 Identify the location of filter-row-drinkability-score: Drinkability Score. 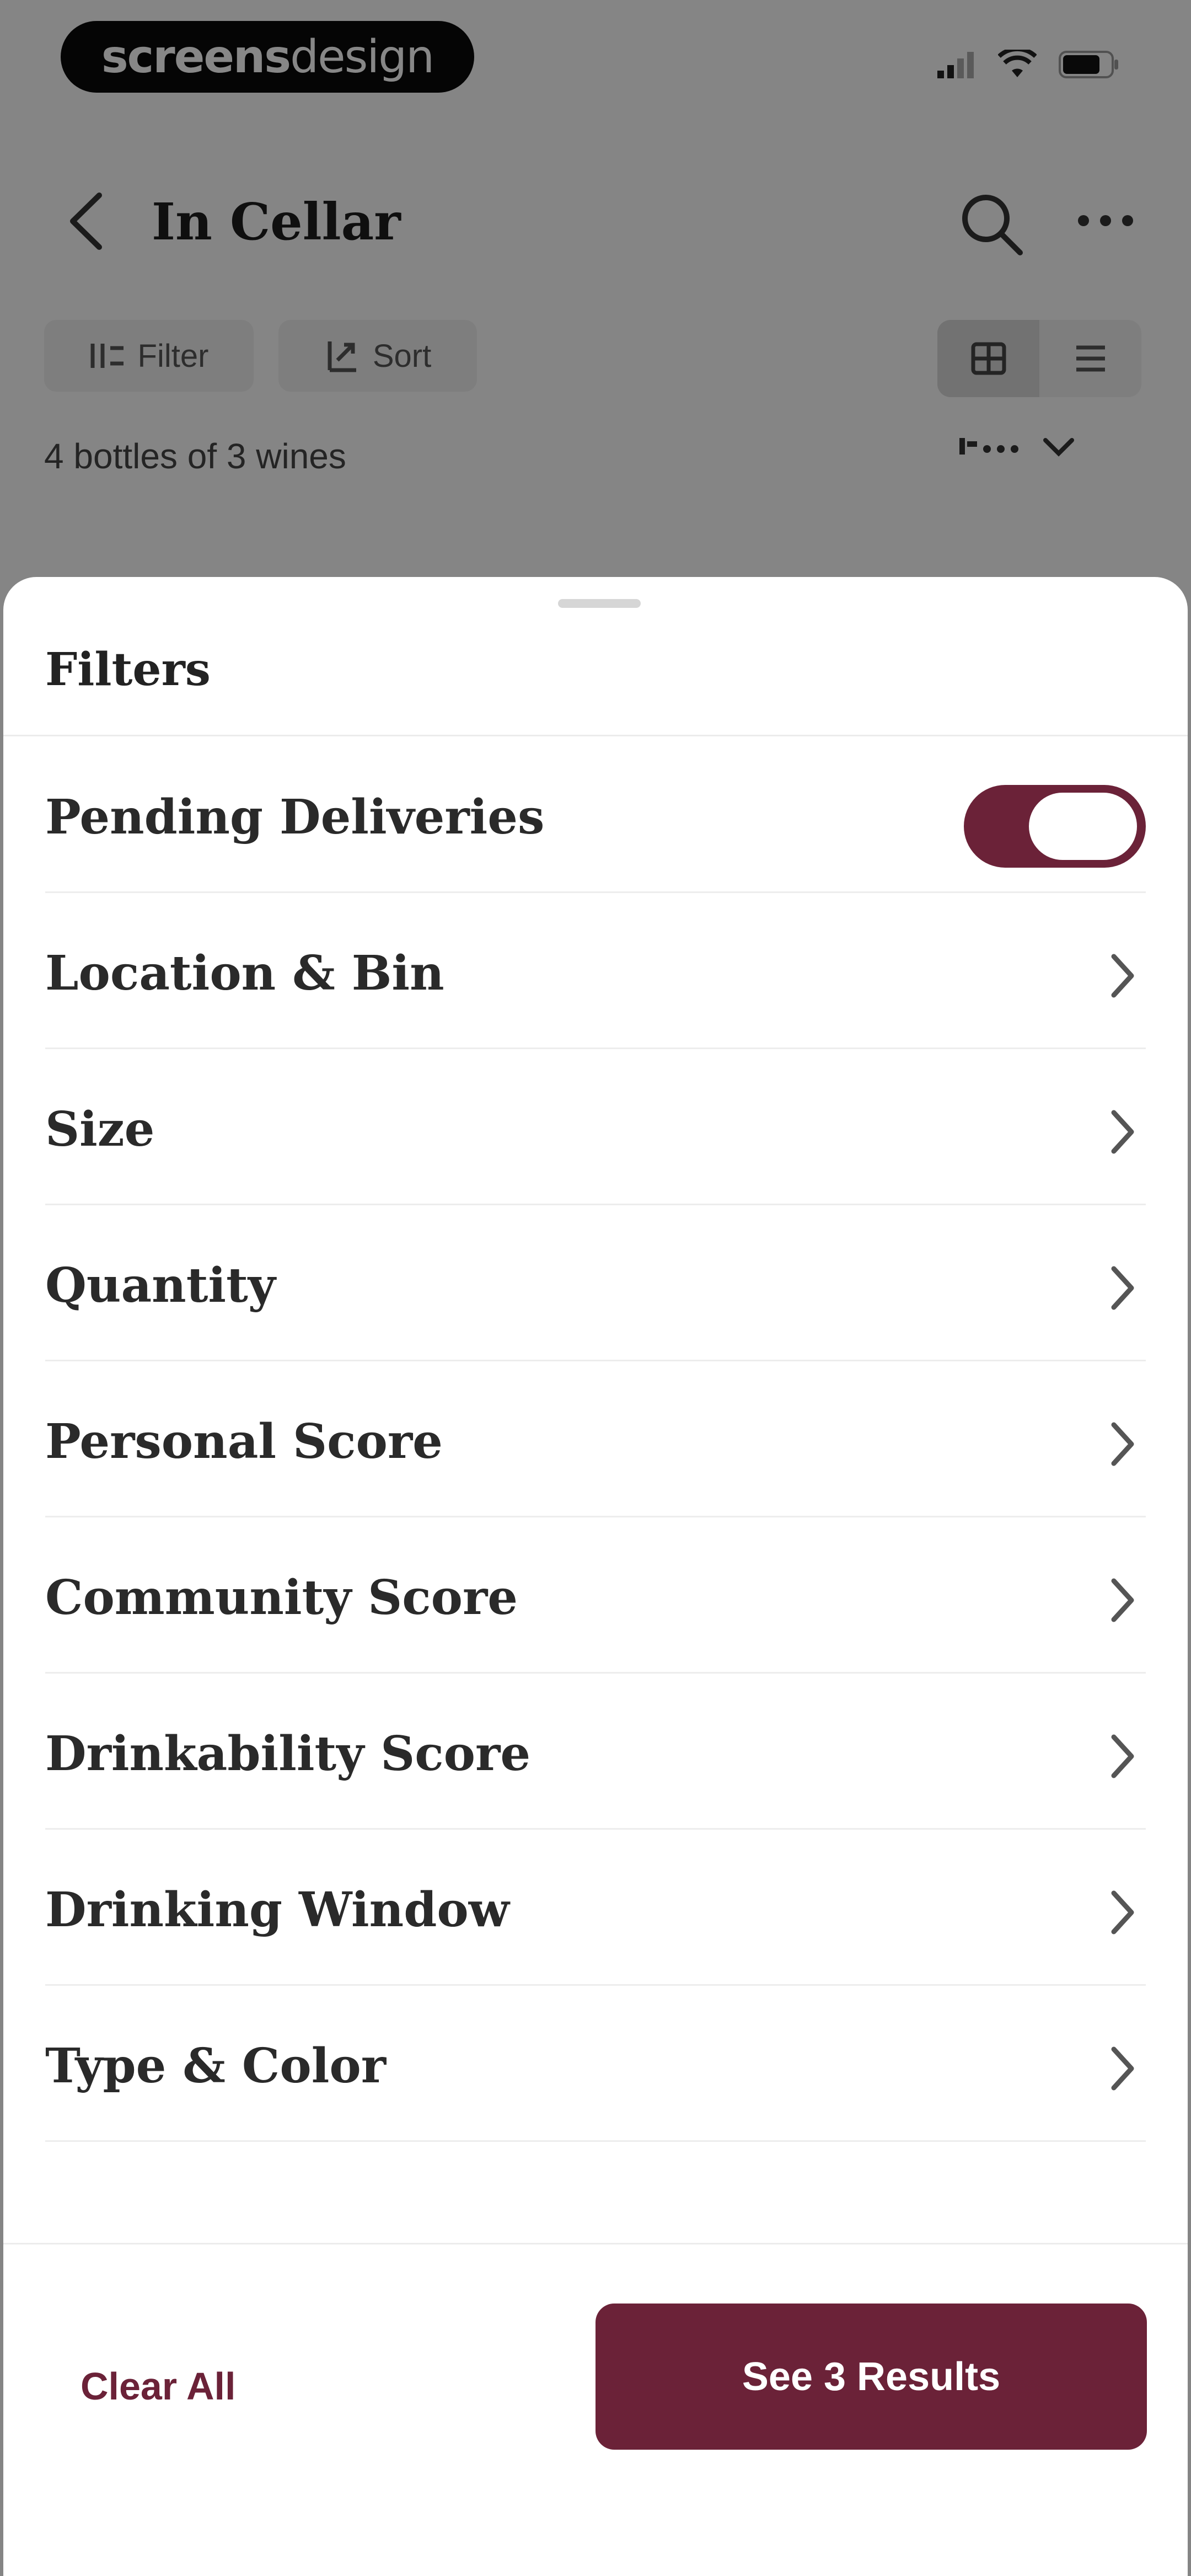
(595, 1752).